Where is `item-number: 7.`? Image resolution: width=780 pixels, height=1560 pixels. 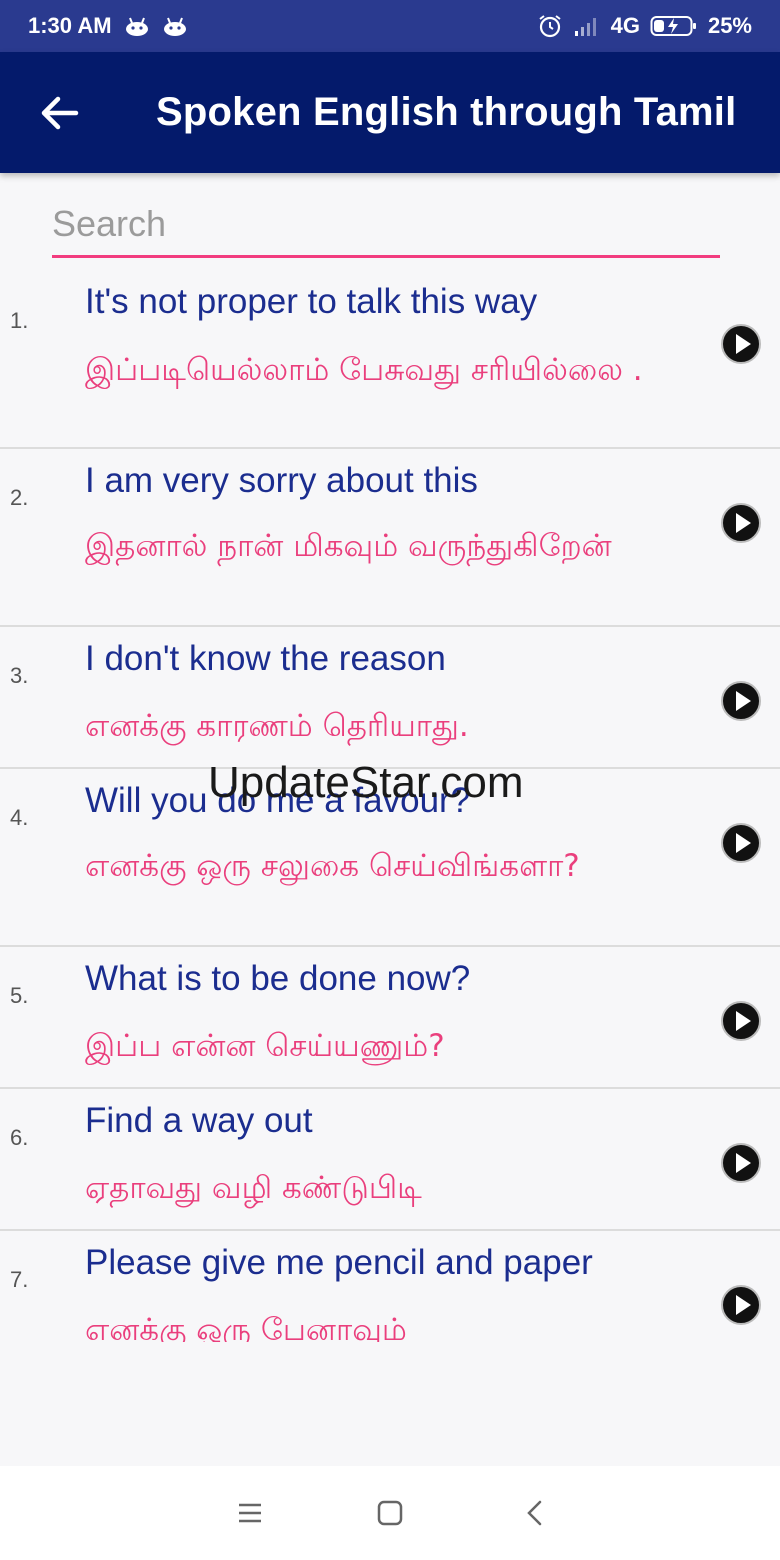
item-number: 7. is located at coordinates (19, 1279).